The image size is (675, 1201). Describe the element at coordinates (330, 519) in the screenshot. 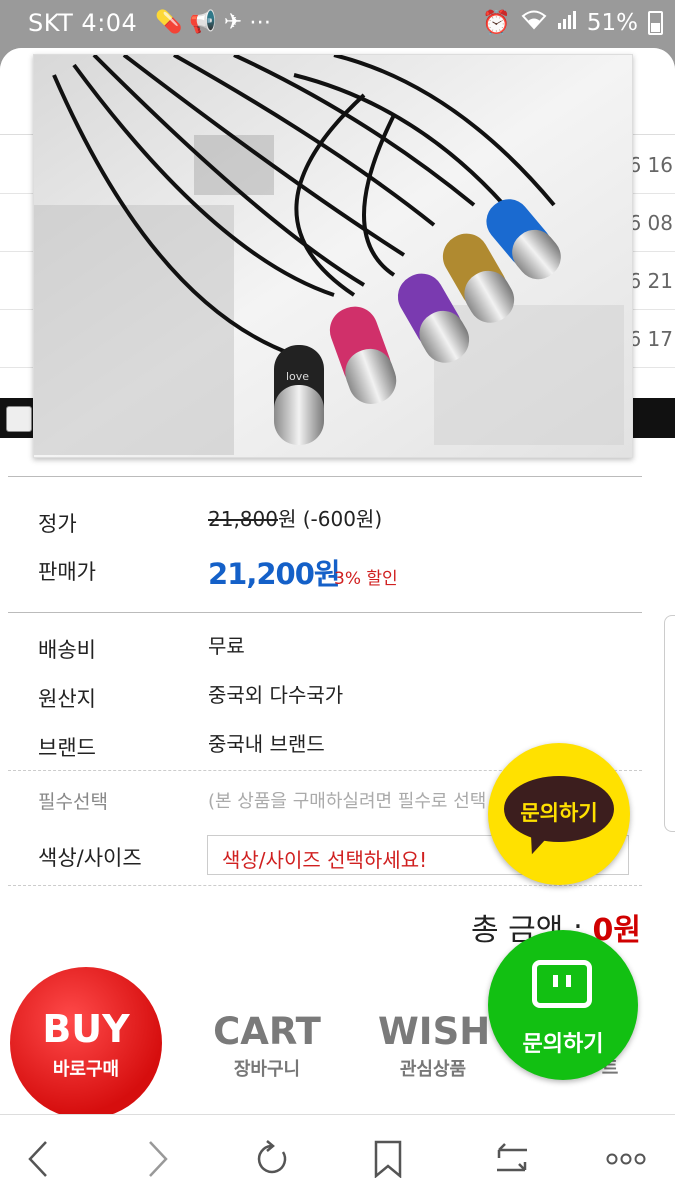

I see `list-price-suffix: 원 (-600원)` at that location.